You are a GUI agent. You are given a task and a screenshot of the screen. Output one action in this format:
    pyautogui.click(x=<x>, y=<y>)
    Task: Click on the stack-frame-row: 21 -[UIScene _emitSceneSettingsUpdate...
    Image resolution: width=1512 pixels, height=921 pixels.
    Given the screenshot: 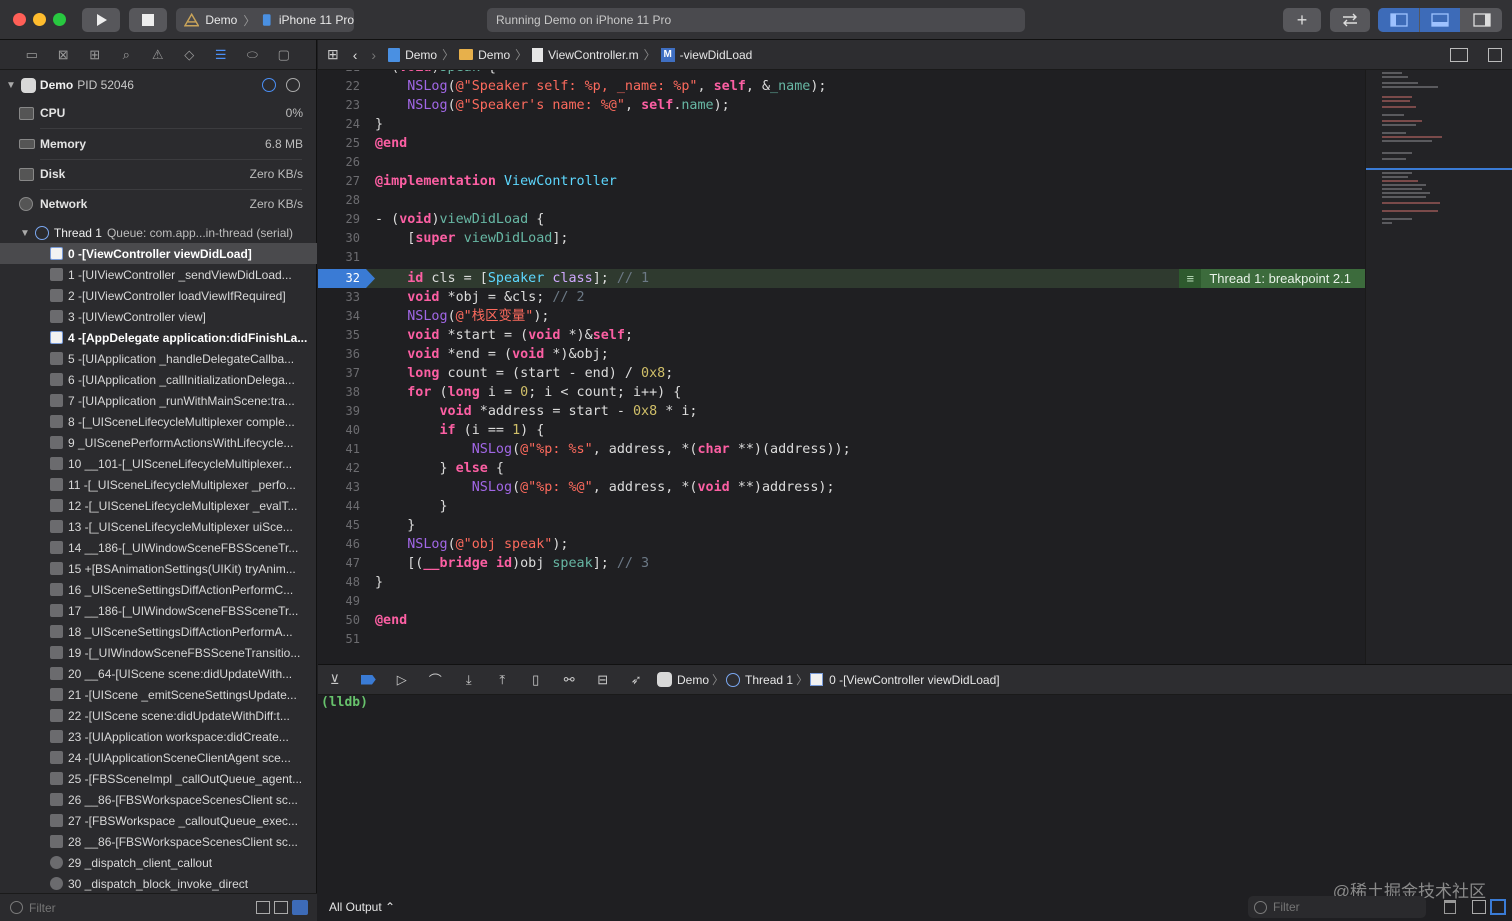 What is the action you would take?
    pyautogui.click(x=158, y=694)
    